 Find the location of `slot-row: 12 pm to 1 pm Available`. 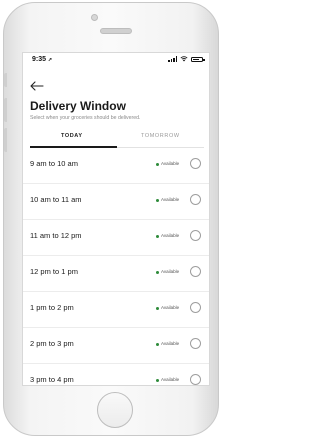

slot-row: 12 pm to 1 pm Available is located at coordinates (116, 274).